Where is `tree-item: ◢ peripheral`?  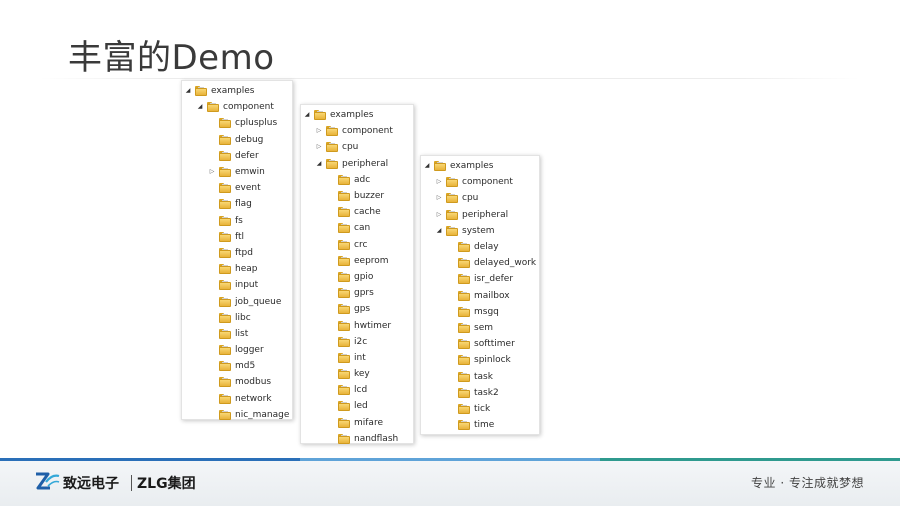 tree-item: ◢ peripheral is located at coordinates (357, 164).